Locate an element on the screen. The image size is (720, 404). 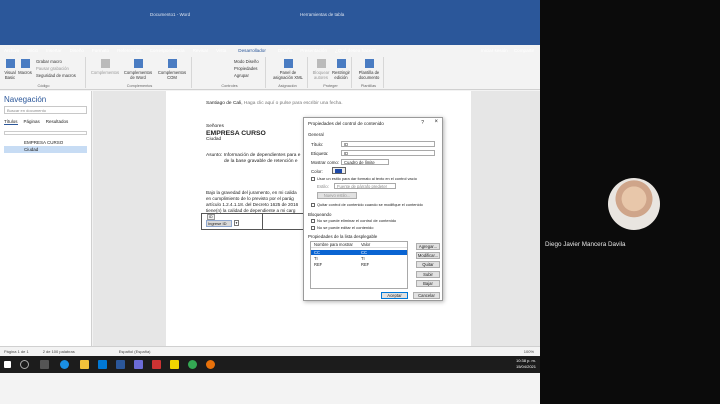
cancelar-button: Cancelar is located at coordinates (426, 295).